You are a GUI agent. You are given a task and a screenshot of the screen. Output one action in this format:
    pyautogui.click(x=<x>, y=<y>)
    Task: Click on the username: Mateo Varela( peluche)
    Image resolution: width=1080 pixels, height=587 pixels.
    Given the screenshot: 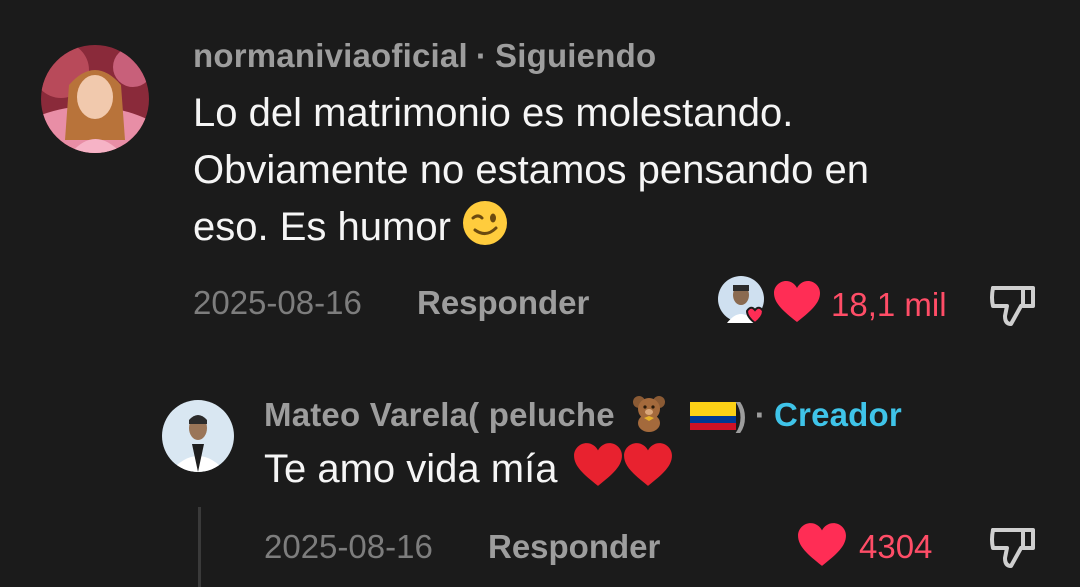 What is the action you would take?
    pyautogui.click(x=505, y=414)
    